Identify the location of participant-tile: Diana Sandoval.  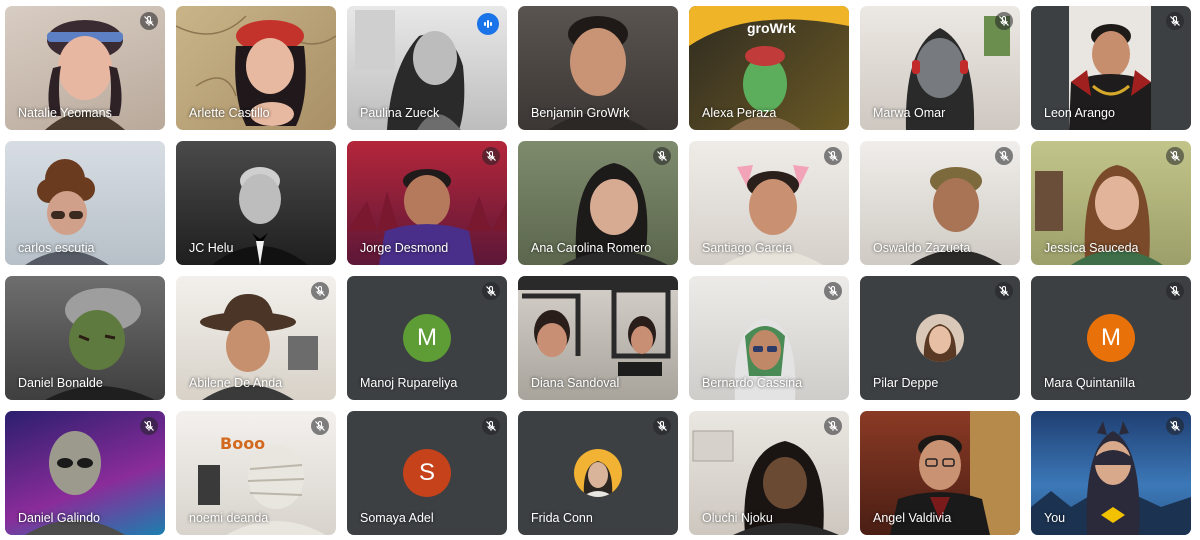
(598, 338).